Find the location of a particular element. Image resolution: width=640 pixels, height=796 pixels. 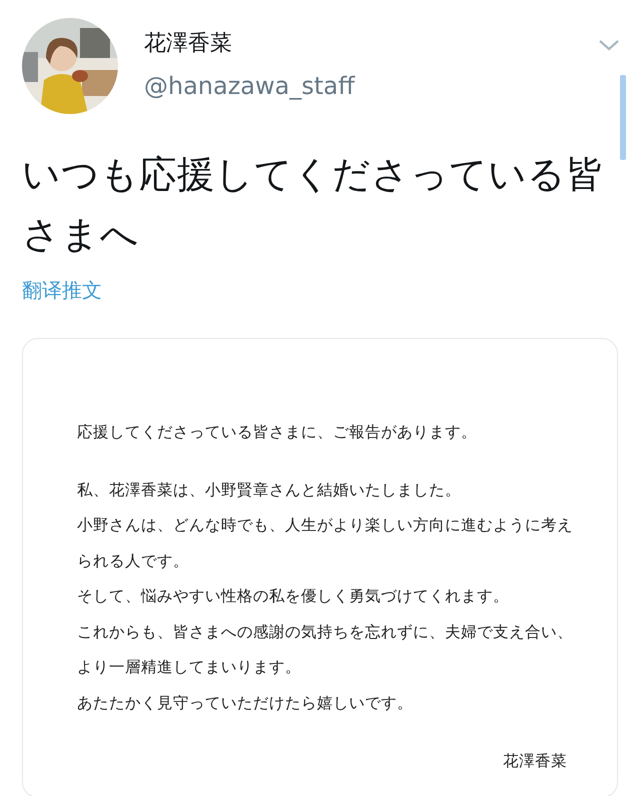

letter-line: られる人です。 is located at coordinates (133, 561).